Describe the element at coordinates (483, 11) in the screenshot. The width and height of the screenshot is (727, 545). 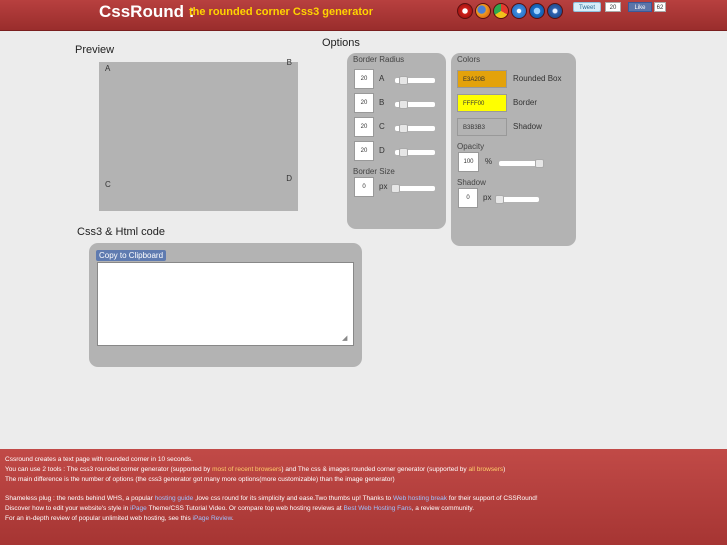
I see `firefox-icon` at that location.